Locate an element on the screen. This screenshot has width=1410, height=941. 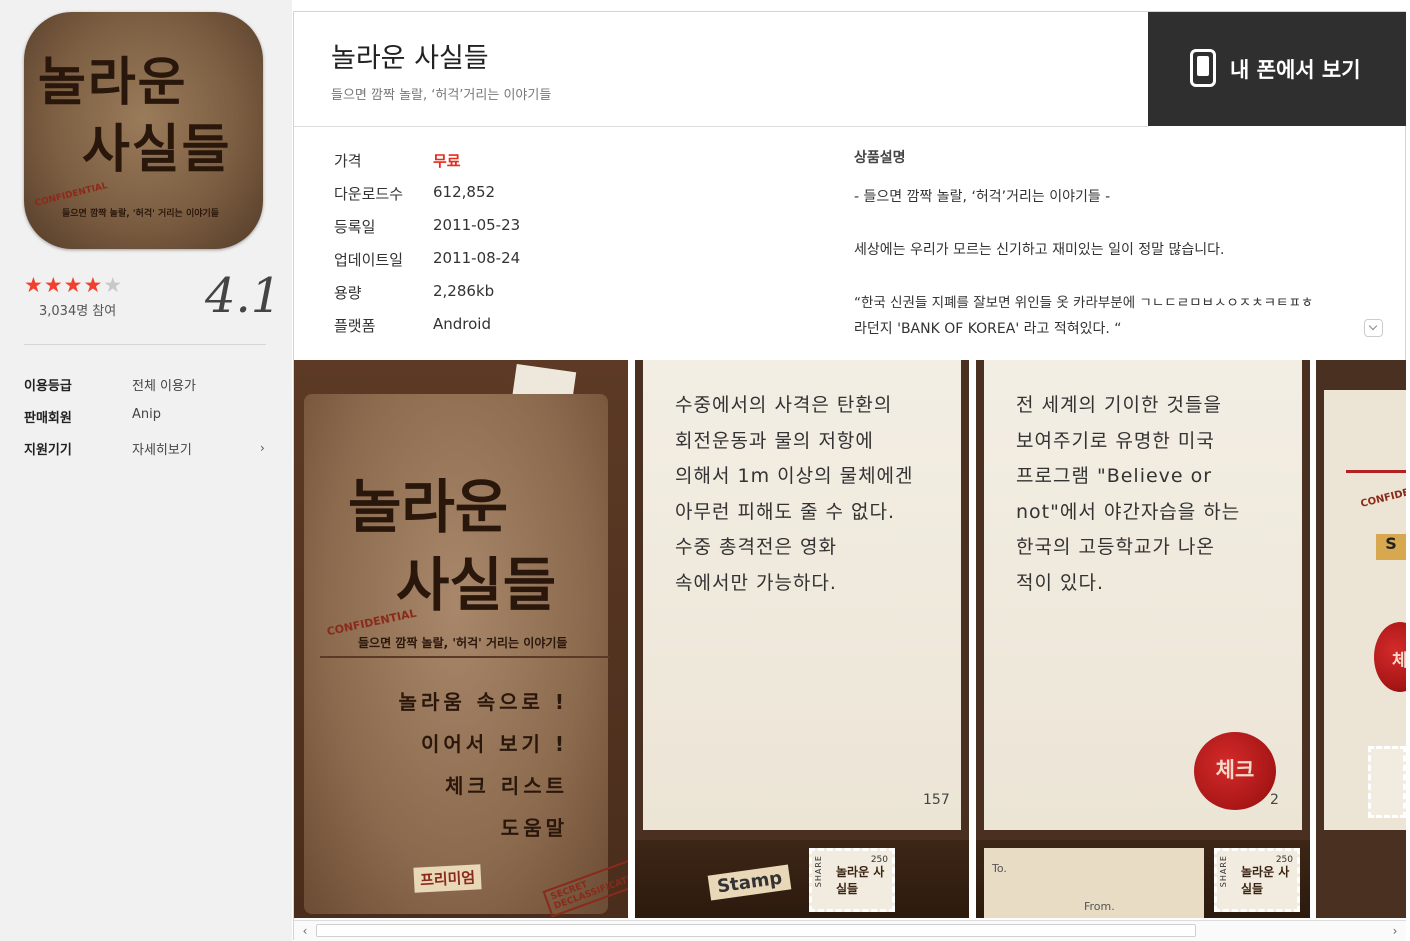
detail-value: 2,286kb is located at coordinates (464, 291).